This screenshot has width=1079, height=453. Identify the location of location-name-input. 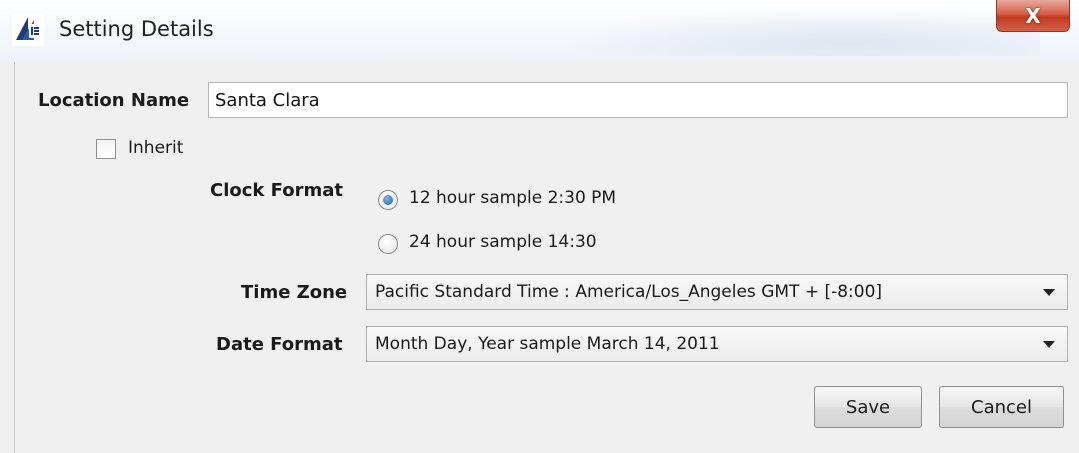
(638, 100).